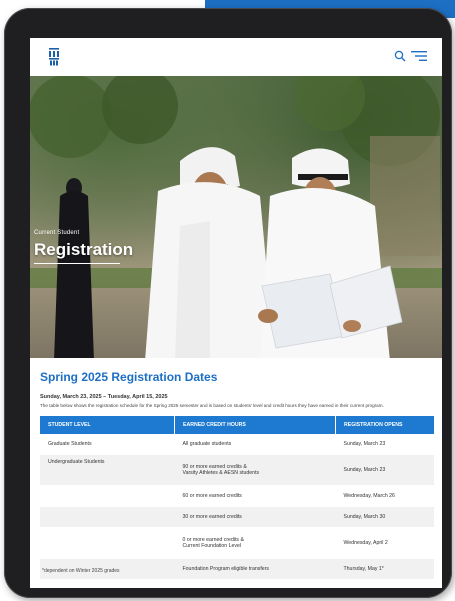 This screenshot has height=601, width=455. Describe the element at coordinates (236, 57) in the screenshot. I see `top-nav-bar` at that location.